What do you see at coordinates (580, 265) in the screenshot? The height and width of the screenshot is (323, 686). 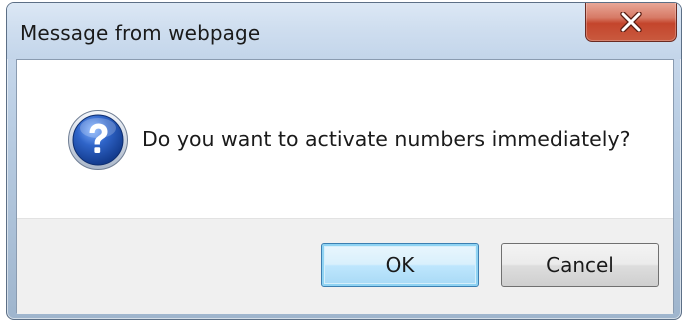 I see `cancel-button: Cancel` at bounding box center [580, 265].